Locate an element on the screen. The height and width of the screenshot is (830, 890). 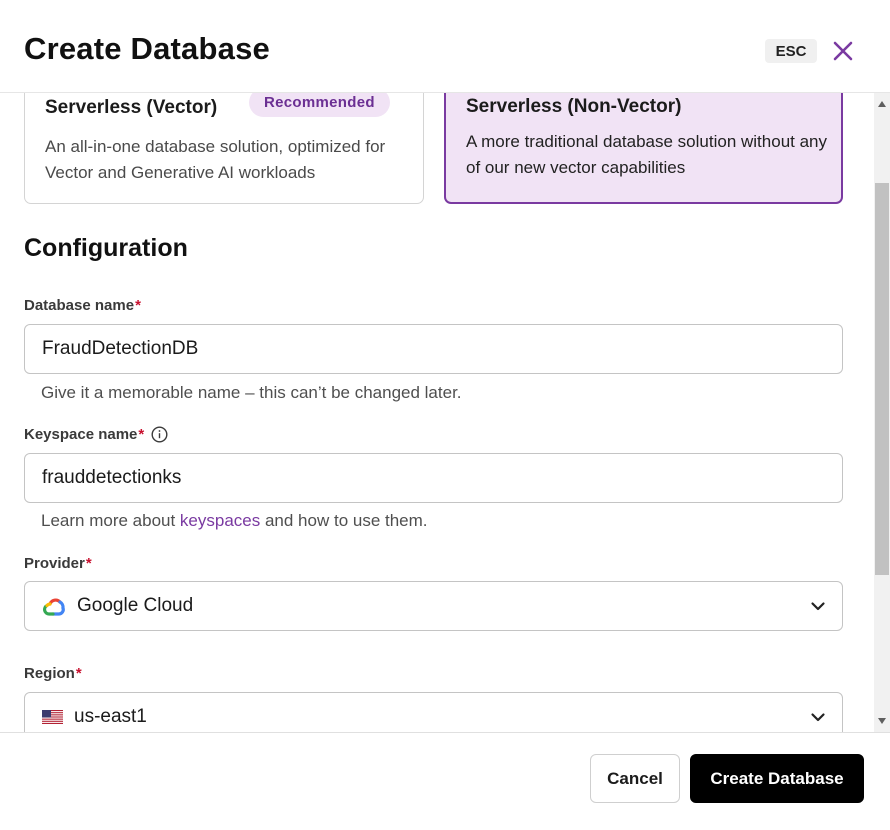
region-label: Region * is located at coordinates (53, 673).